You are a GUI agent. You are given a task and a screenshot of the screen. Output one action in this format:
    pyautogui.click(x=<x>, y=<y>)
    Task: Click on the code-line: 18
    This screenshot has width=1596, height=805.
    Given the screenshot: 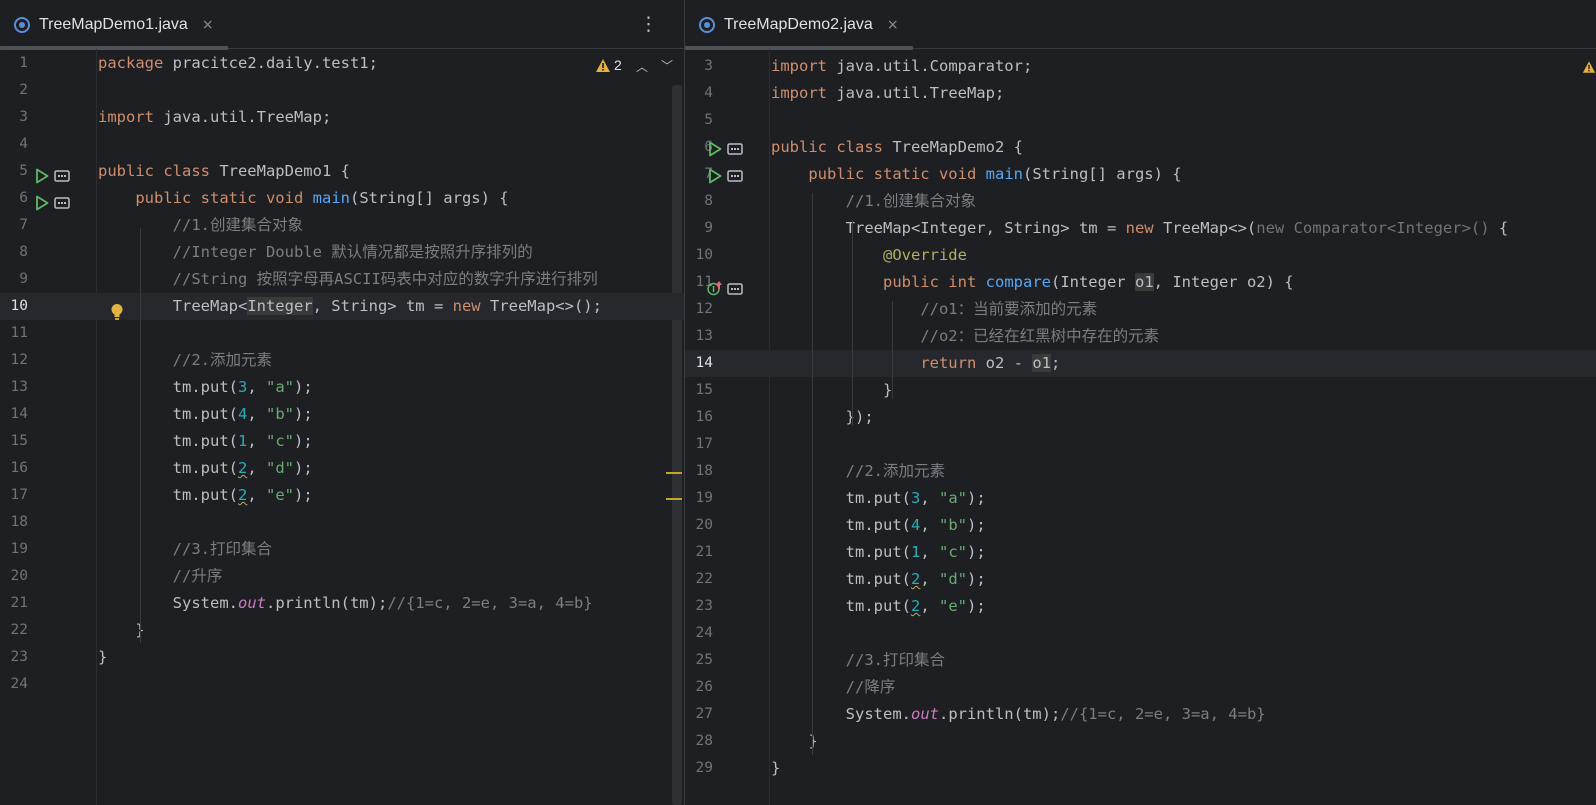 What is the action you would take?
    pyautogui.click(x=342, y=522)
    